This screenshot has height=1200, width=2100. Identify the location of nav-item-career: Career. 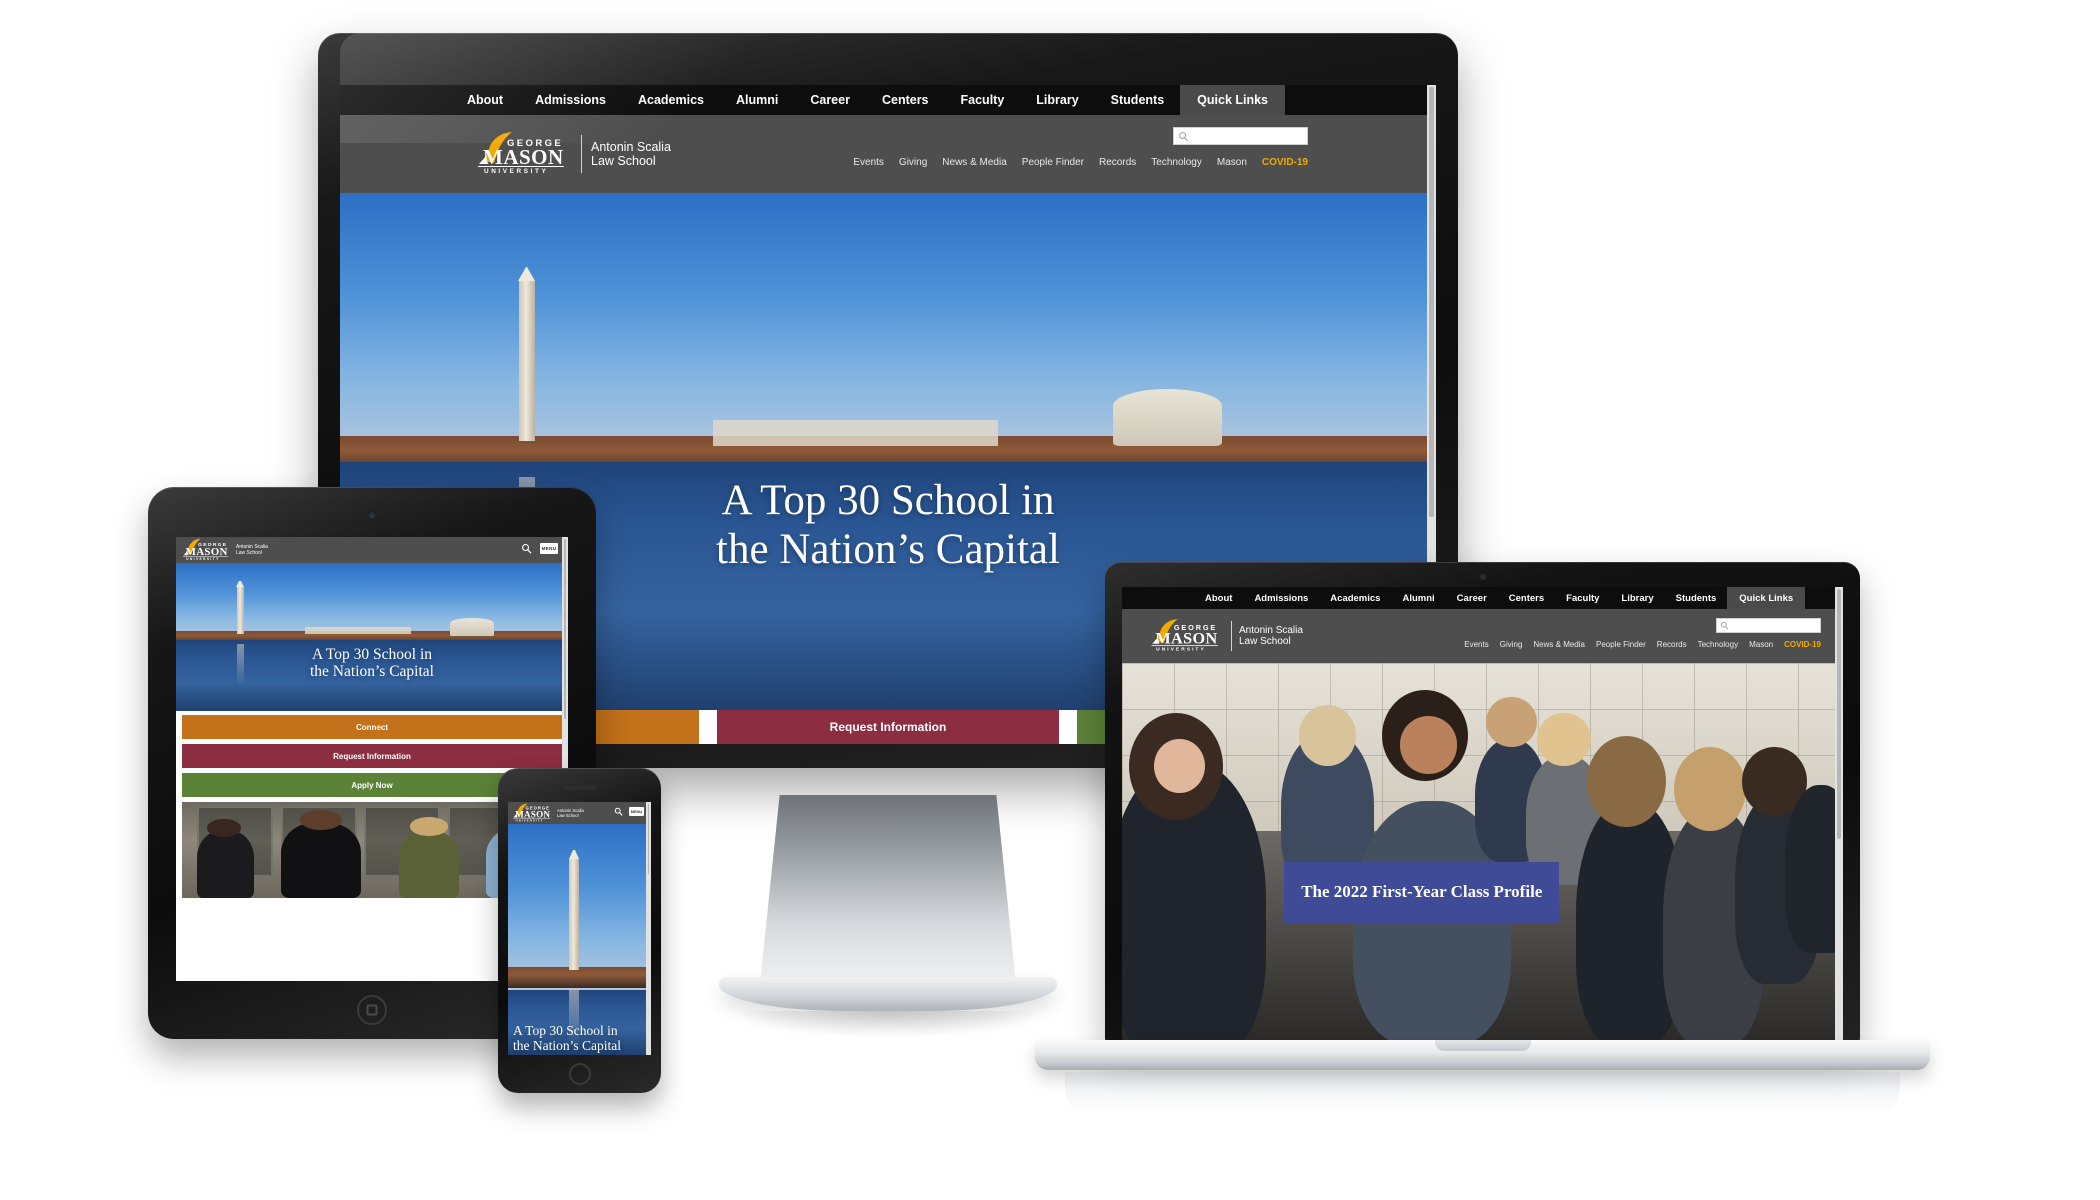
(830, 100).